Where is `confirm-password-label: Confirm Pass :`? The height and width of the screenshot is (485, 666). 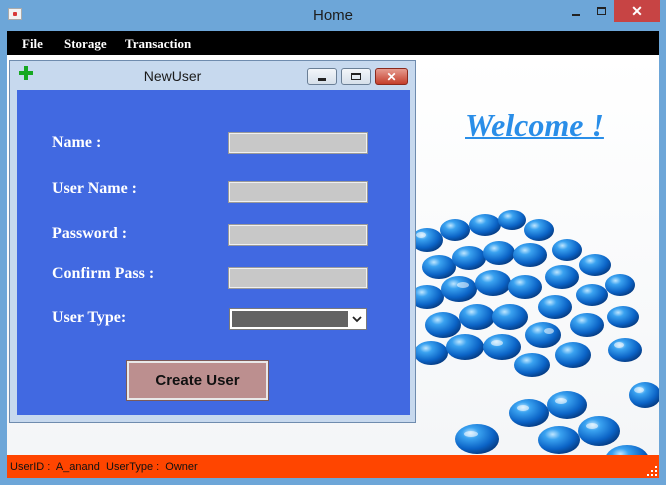
confirm-password-label: Confirm Pass : is located at coordinates (103, 273).